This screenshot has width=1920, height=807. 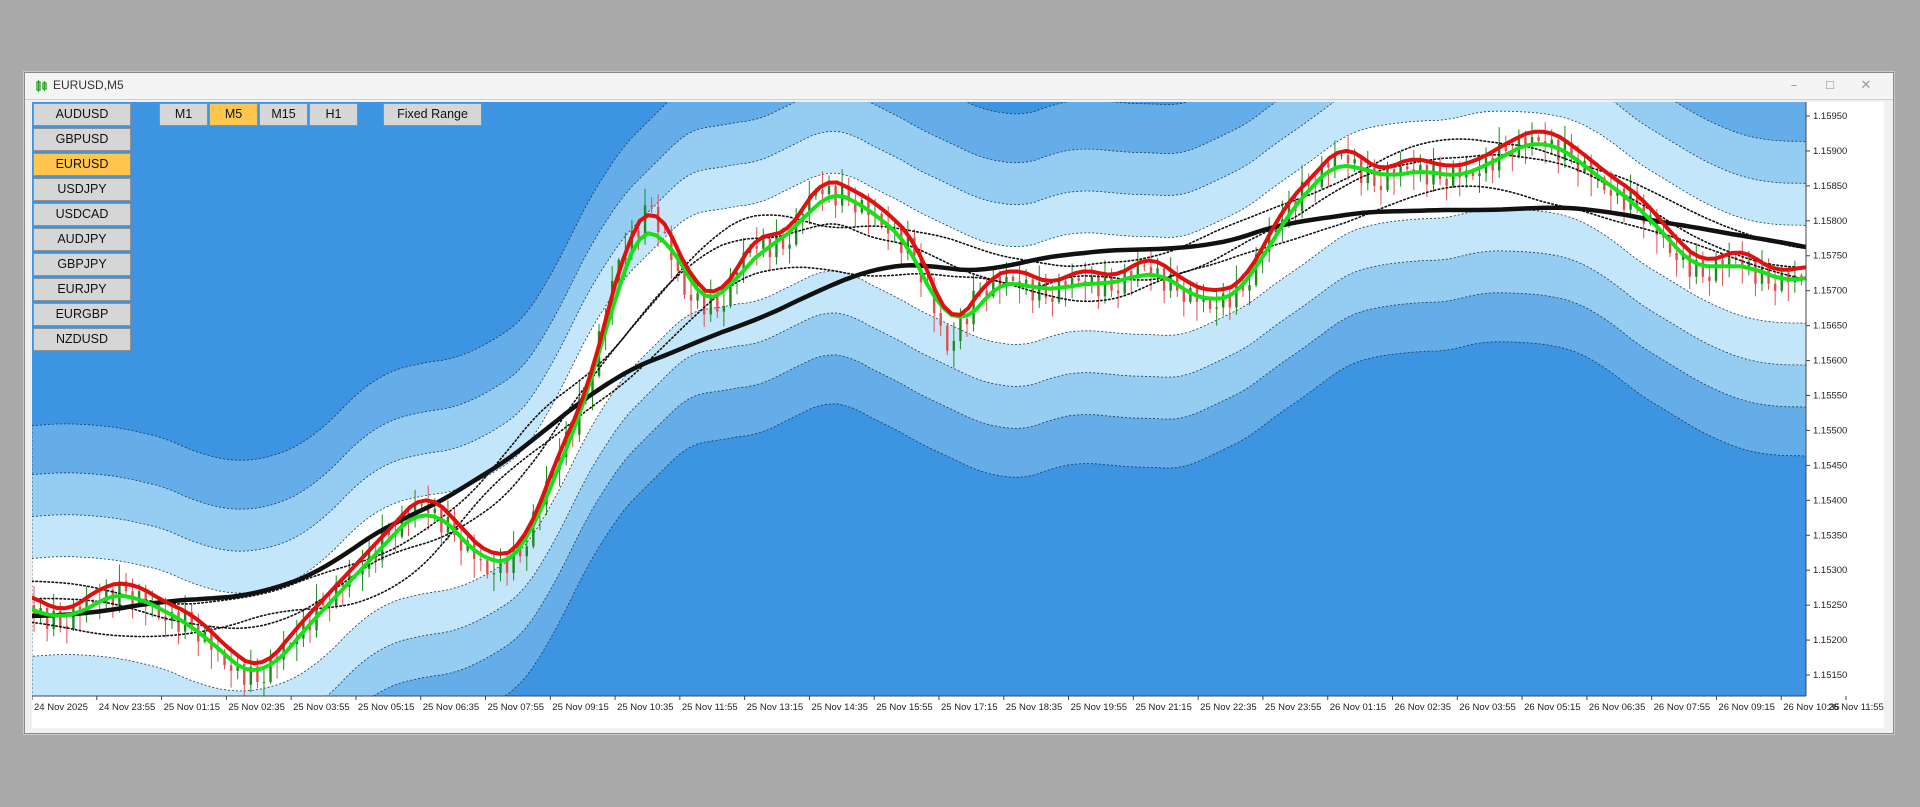 I want to click on symbol-button-gbpusd: GBPUSD, so click(x=82, y=139).